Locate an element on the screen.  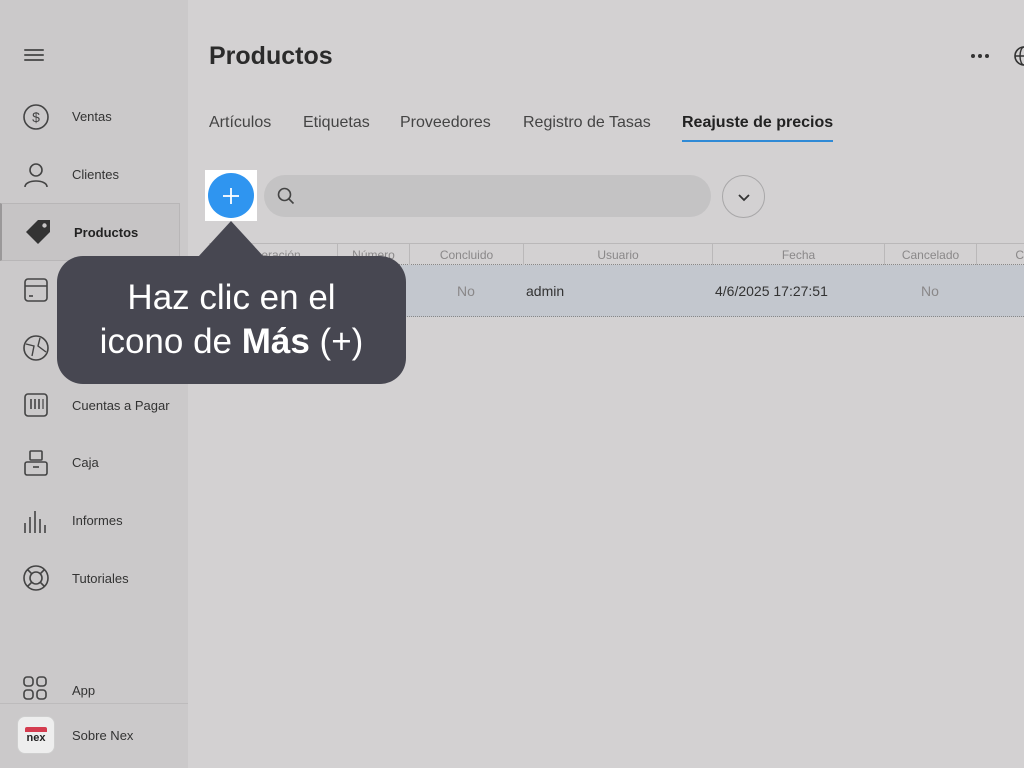
sidebar-item-label: Cuentas a Pagar is located at coordinates (121, 405).